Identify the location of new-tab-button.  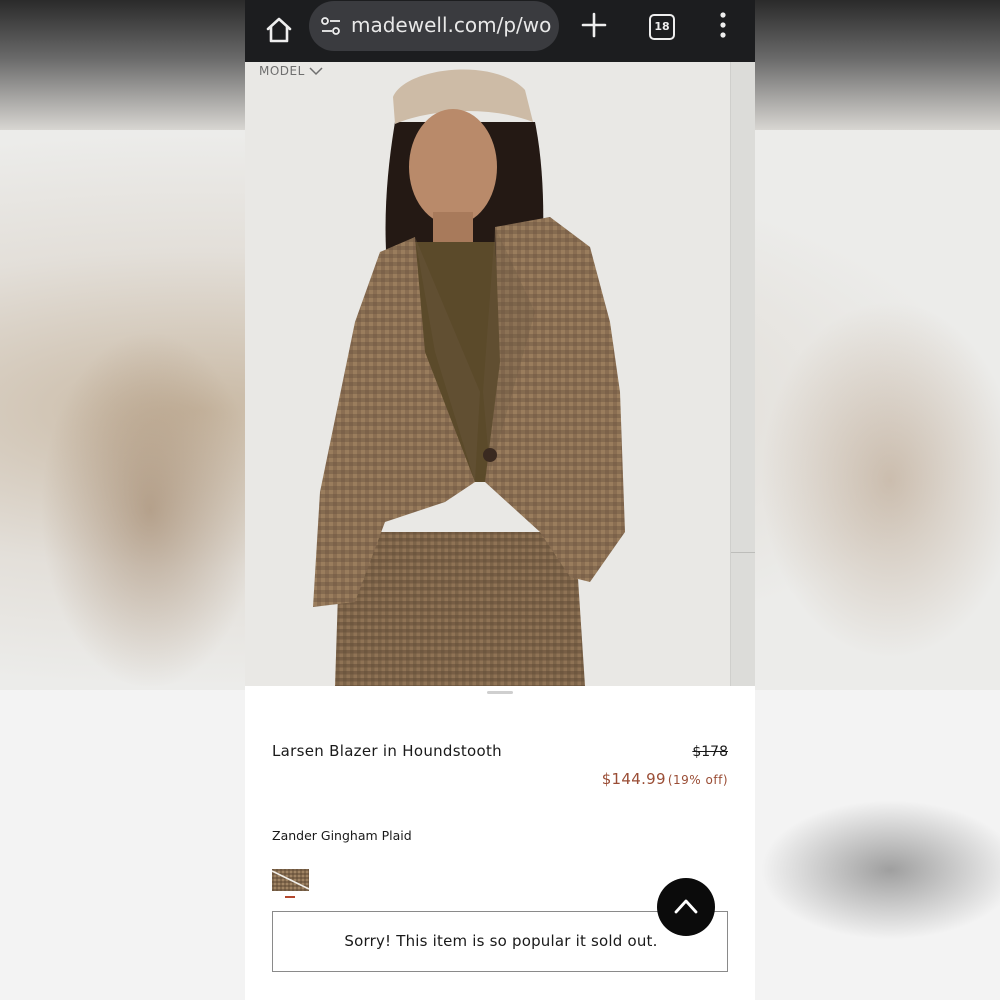
(594, 25).